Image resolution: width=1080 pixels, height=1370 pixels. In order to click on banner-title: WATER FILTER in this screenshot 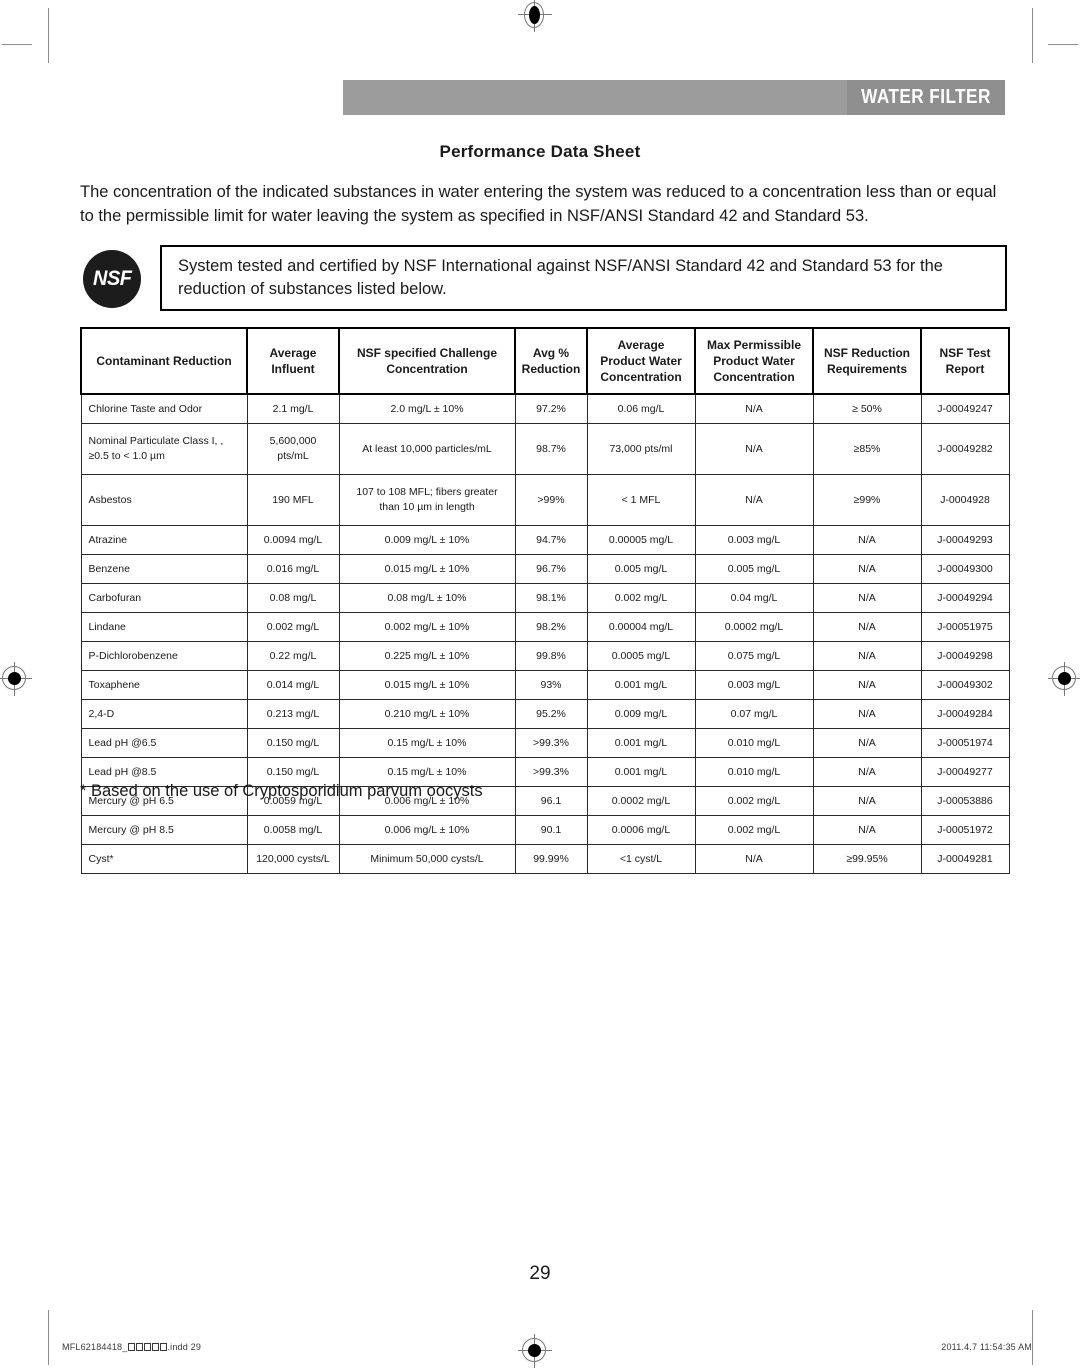, I will do `click(926, 97)`.